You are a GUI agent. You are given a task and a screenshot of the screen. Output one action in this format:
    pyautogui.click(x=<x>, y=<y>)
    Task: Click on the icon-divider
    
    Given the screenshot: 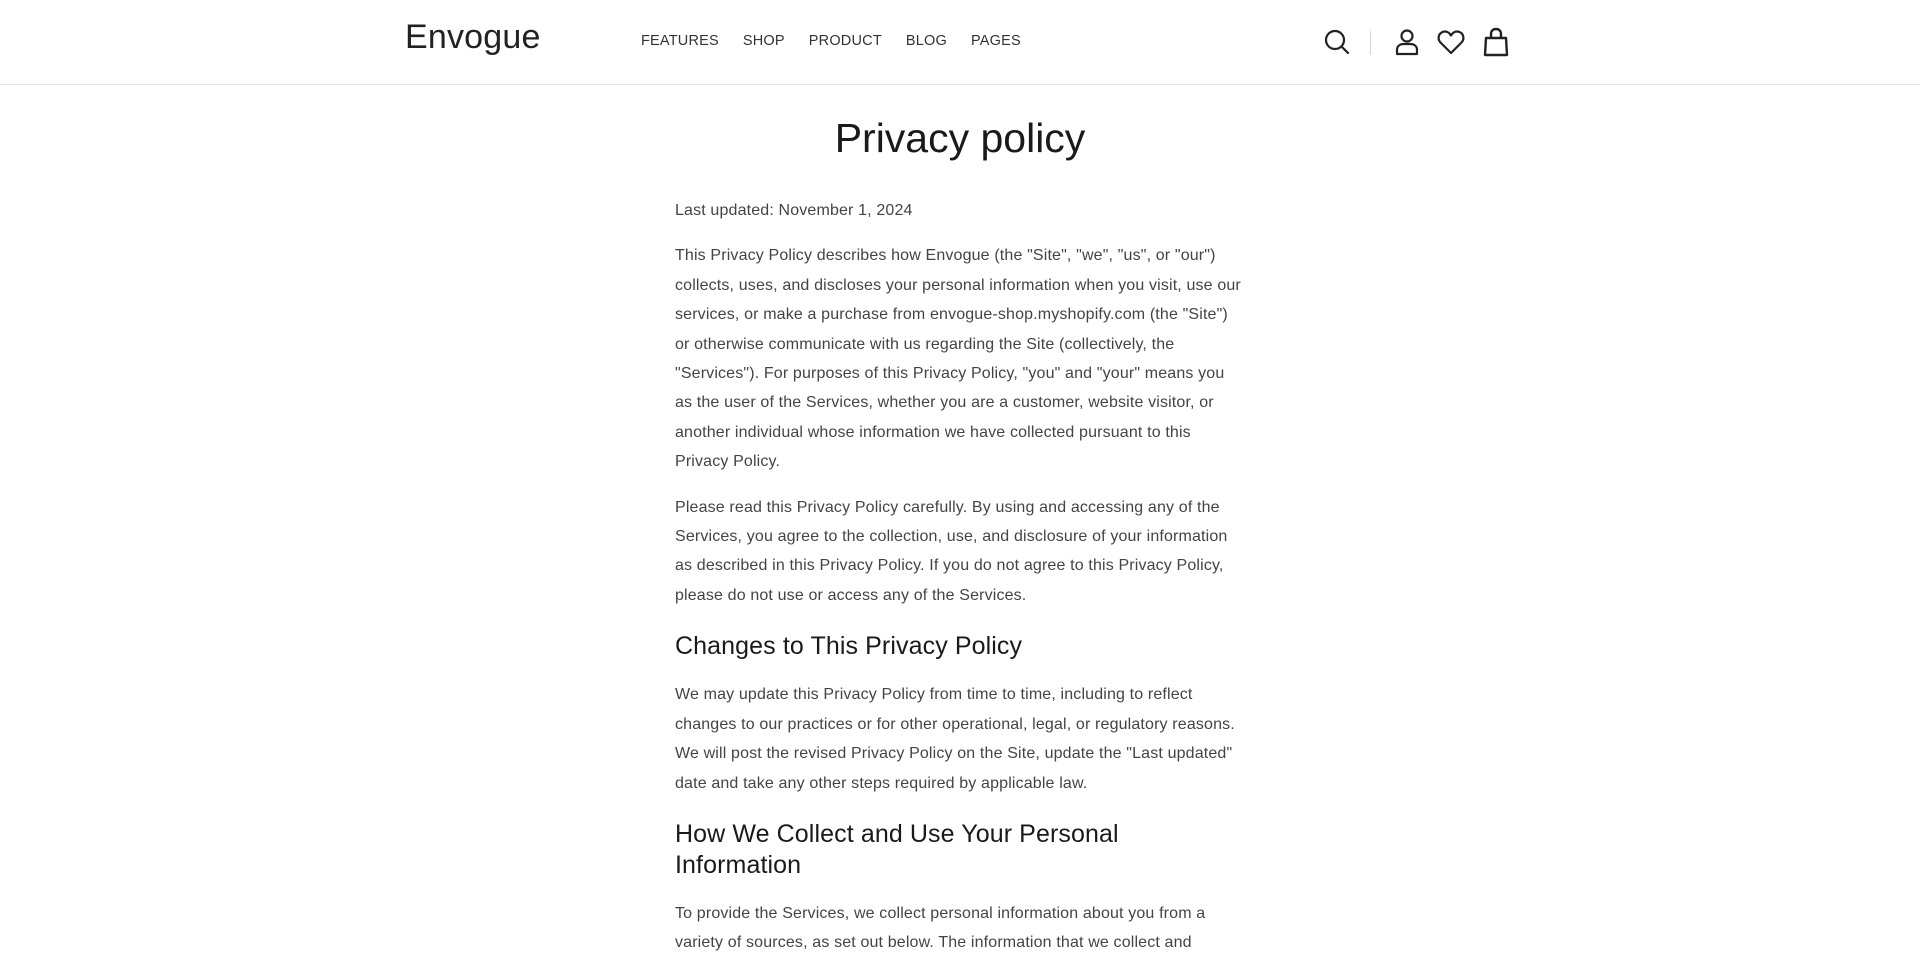 What is the action you would take?
    pyautogui.click(x=1370, y=43)
    